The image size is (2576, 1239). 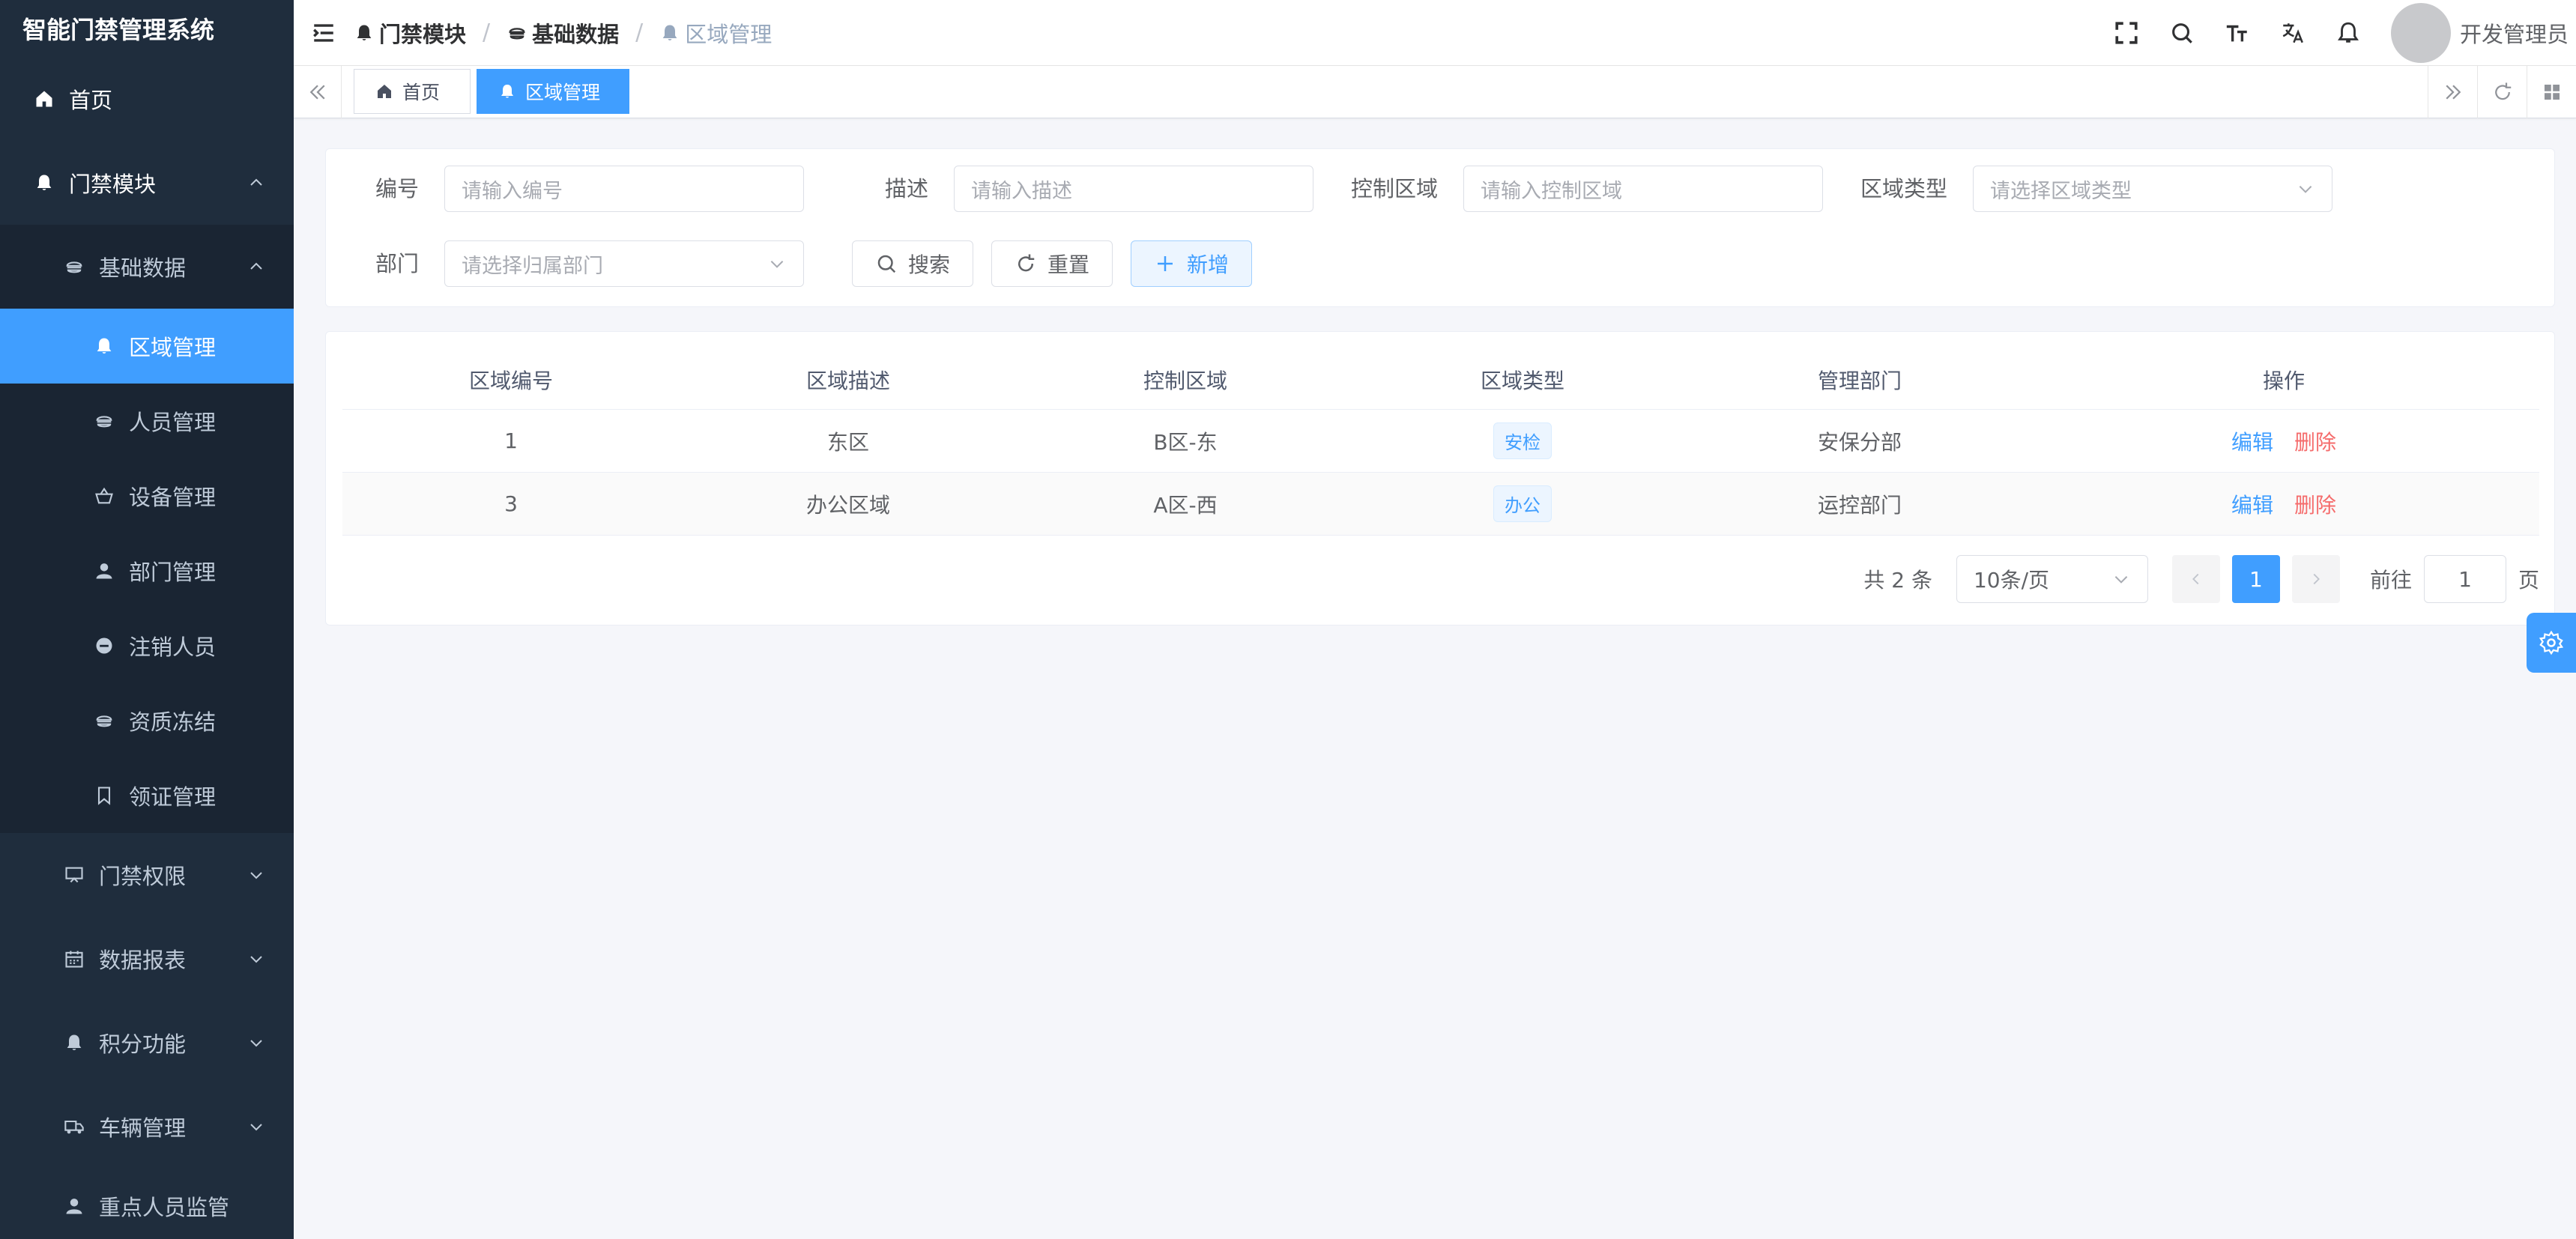 I want to click on control-area-input: 请输入控制区域, so click(x=1643, y=189).